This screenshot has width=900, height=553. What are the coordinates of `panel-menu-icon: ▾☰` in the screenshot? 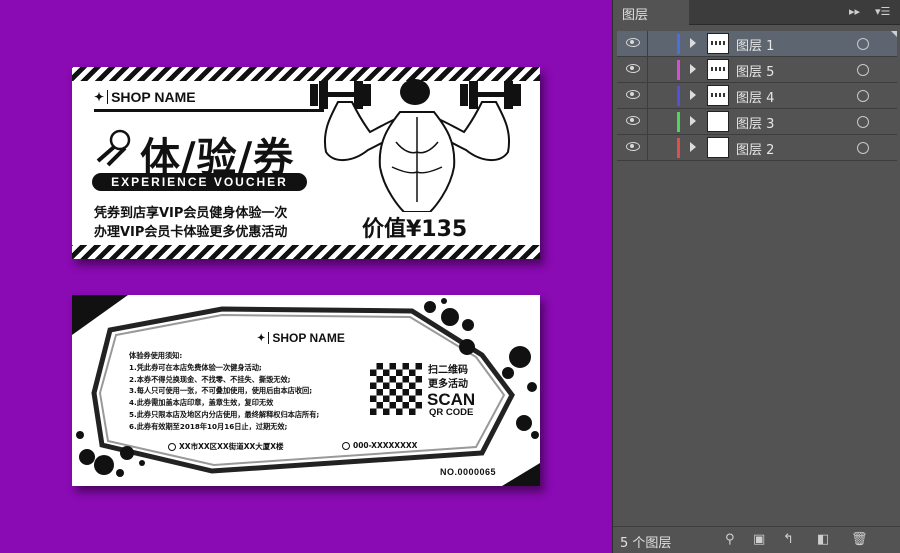 It's located at (882, 11).